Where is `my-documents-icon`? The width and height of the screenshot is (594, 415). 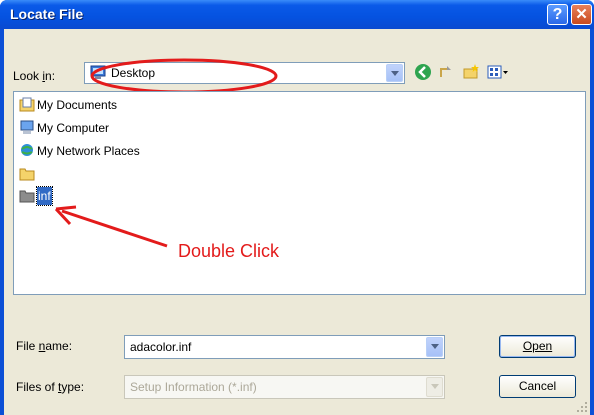 my-documents-icon is located at coordinates (27, 104).